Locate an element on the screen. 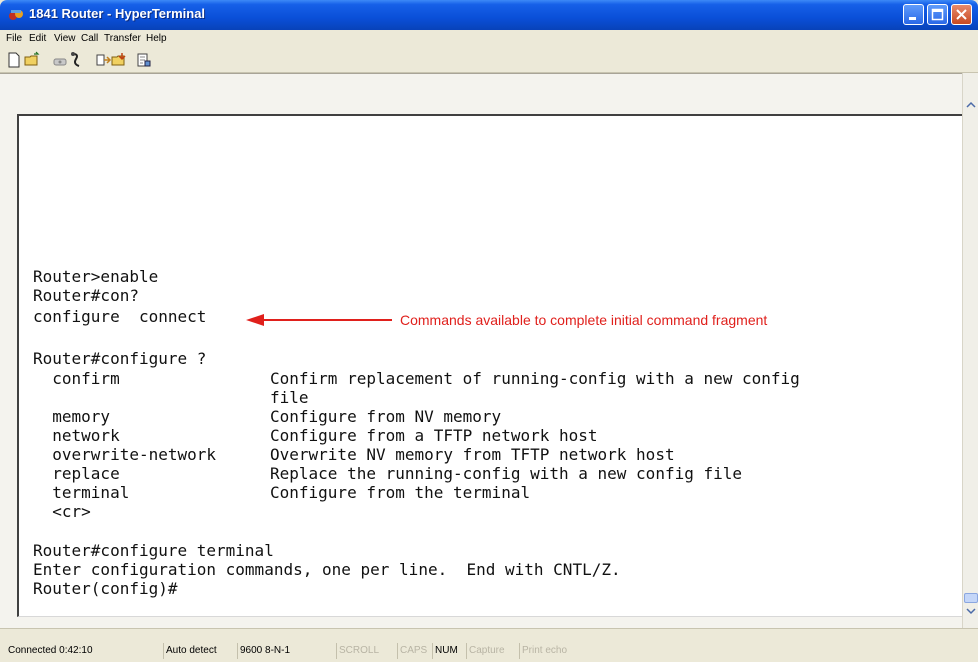 This screenshot has width=978, height=662. terminal-line: configure connect is located at coordinates (120, 316).